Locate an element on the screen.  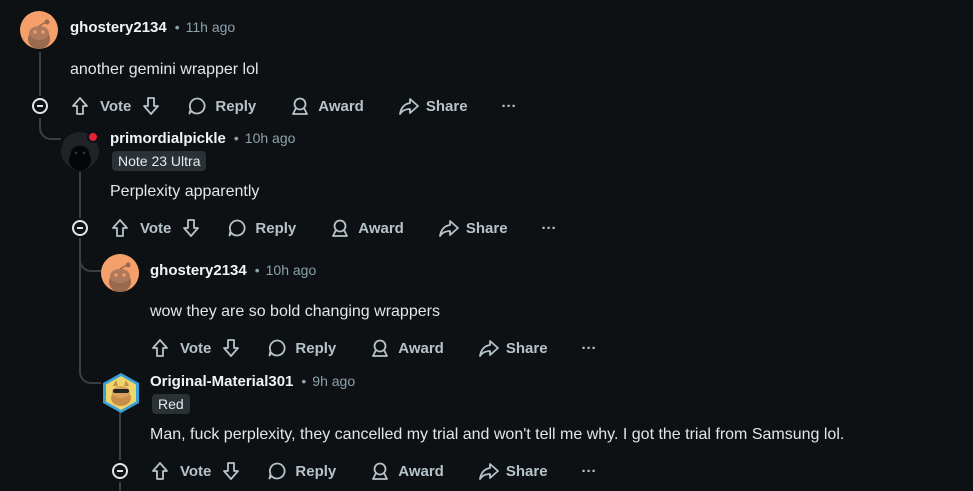
online-status-dot is located at coordinates (93, 137).